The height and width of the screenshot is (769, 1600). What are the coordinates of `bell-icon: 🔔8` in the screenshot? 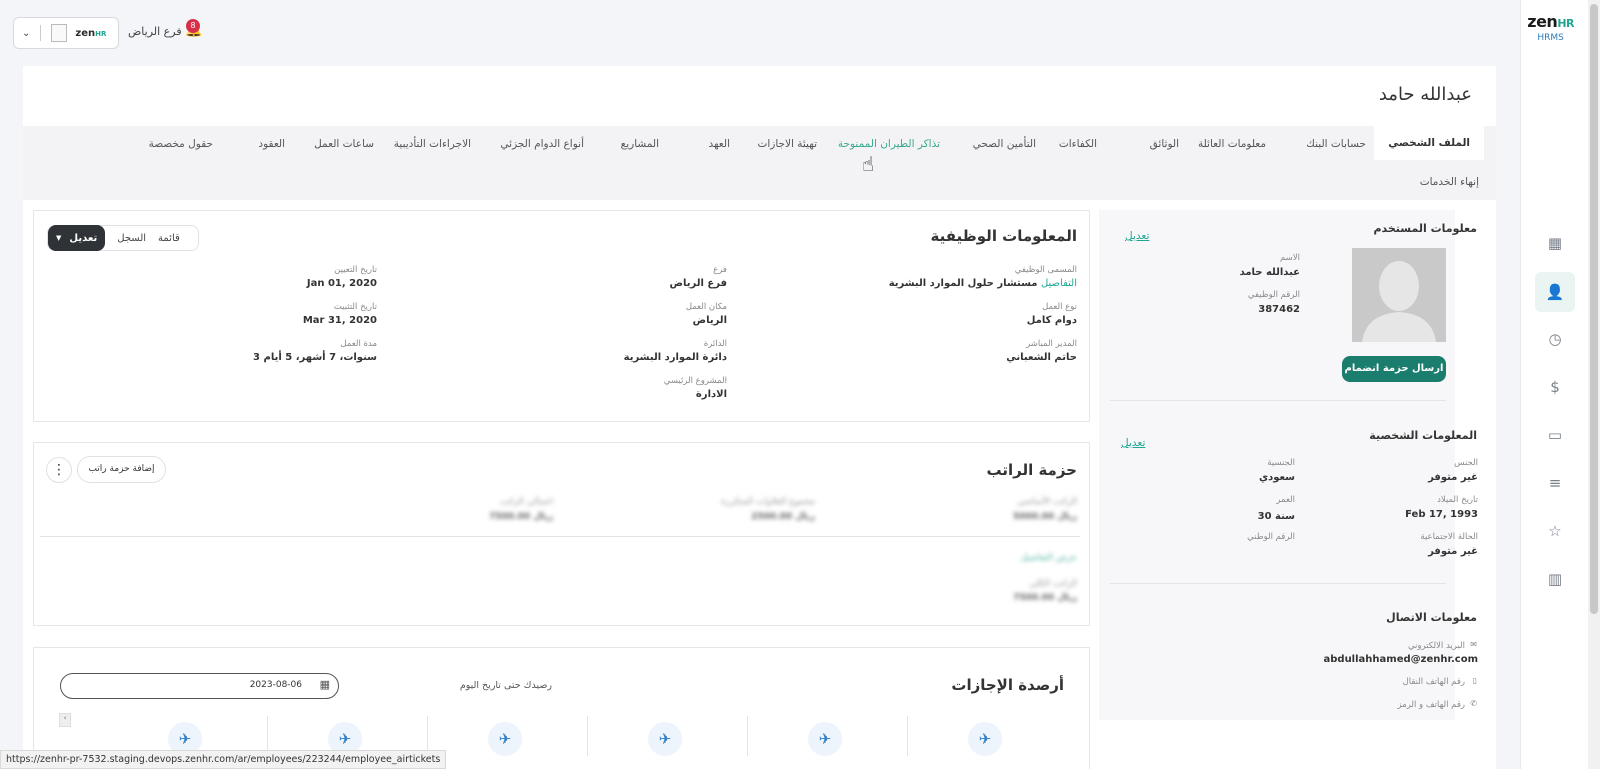 It's located at (193, 28).